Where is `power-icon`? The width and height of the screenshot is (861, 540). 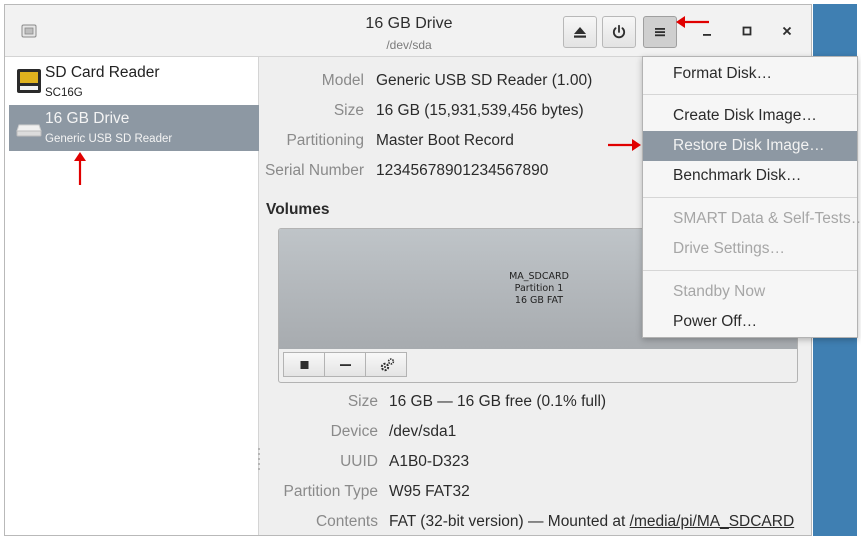
power-icon is located at coordinates (619, 31).